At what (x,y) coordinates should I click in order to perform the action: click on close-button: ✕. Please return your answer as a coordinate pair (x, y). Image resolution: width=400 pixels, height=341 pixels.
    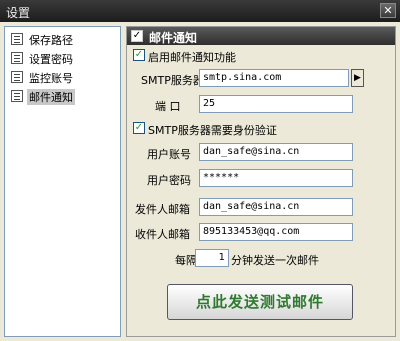
    Looking at the image, I should click on (388, 10).